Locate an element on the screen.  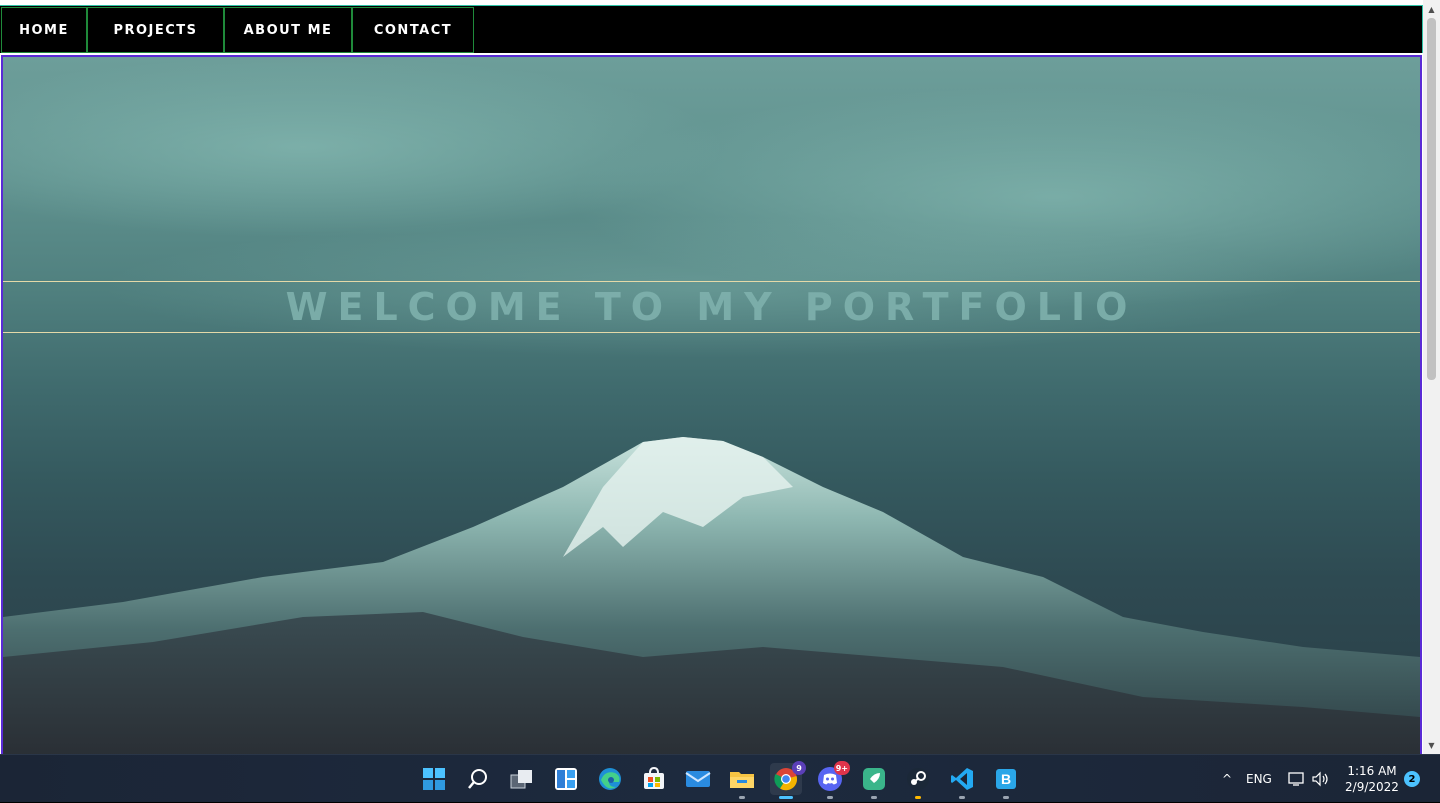
network-icon is located at coordinates (1298, 779).